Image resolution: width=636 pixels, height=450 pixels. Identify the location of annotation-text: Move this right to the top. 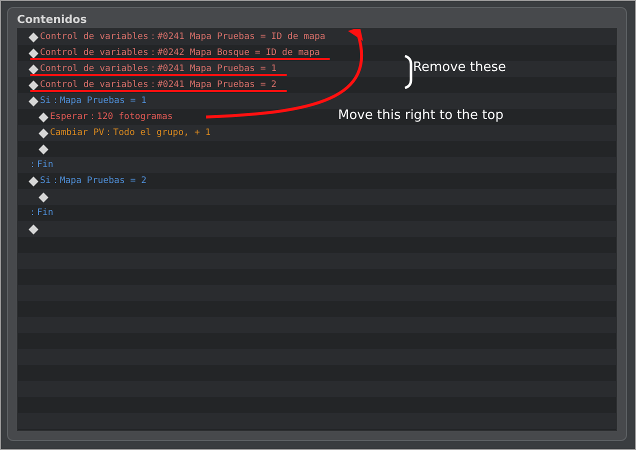
(421, 115).